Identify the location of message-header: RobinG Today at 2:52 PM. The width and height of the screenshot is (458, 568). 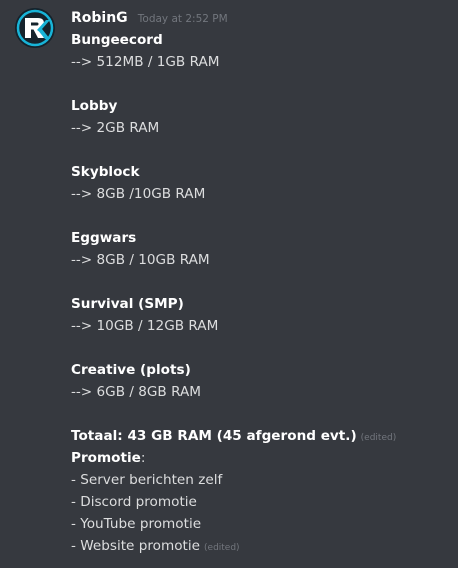
(149, 17).